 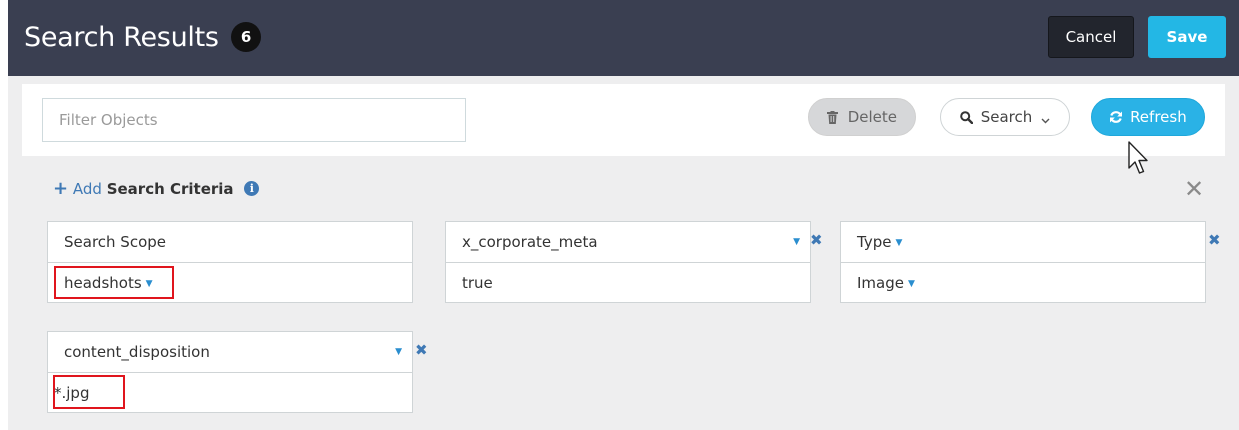 What do you see at coordinates (834, 117) in the screenshot?
I see `trash-icon` at bounding box center [834, 117].